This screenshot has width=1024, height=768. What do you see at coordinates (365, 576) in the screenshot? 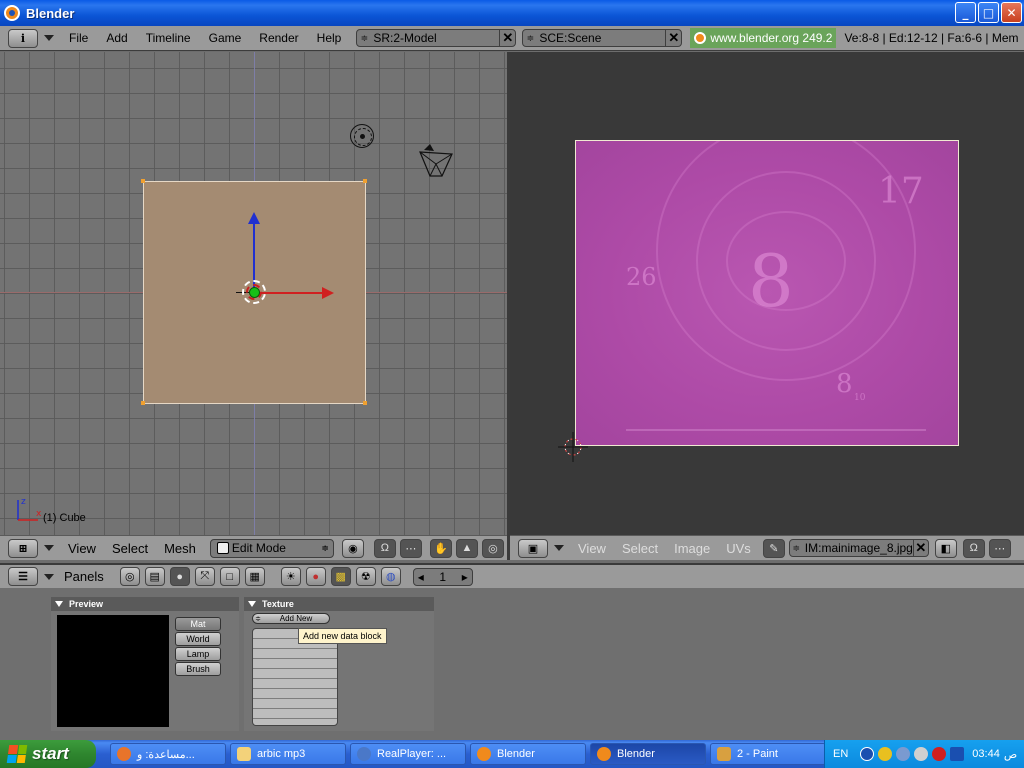
I see `radiosity-icon: ☢` at bounding box center [365, 576].